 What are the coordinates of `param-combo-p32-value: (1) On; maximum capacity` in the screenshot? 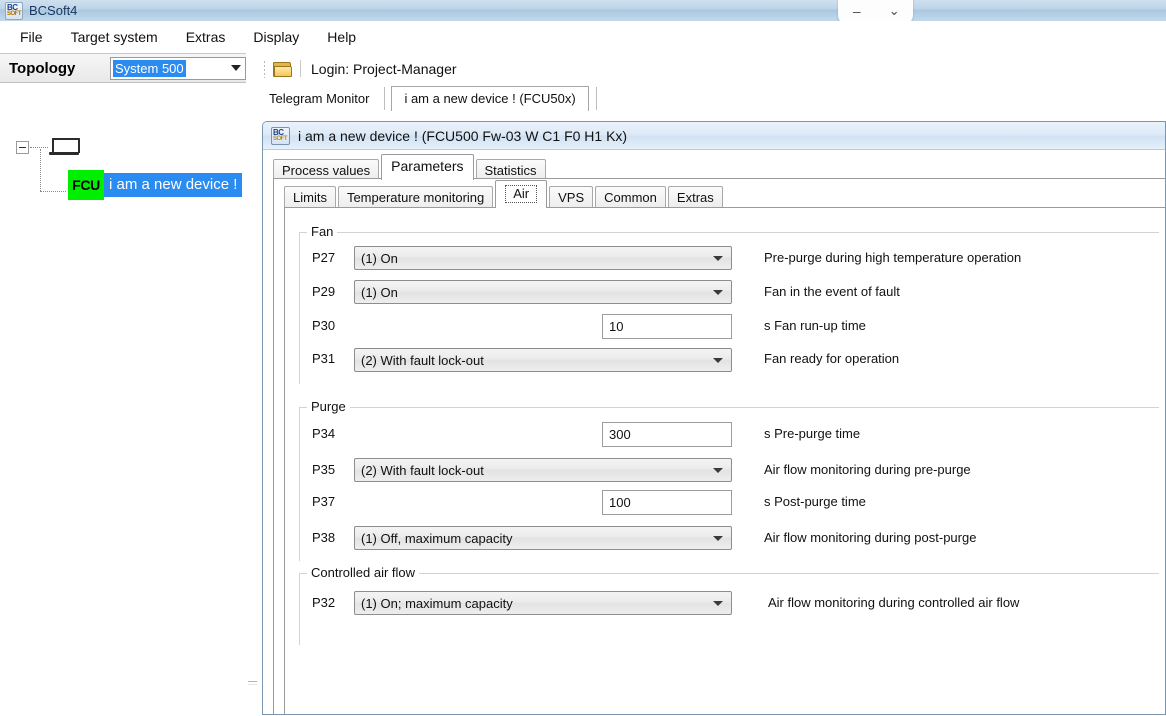 It's located at (437, 603).